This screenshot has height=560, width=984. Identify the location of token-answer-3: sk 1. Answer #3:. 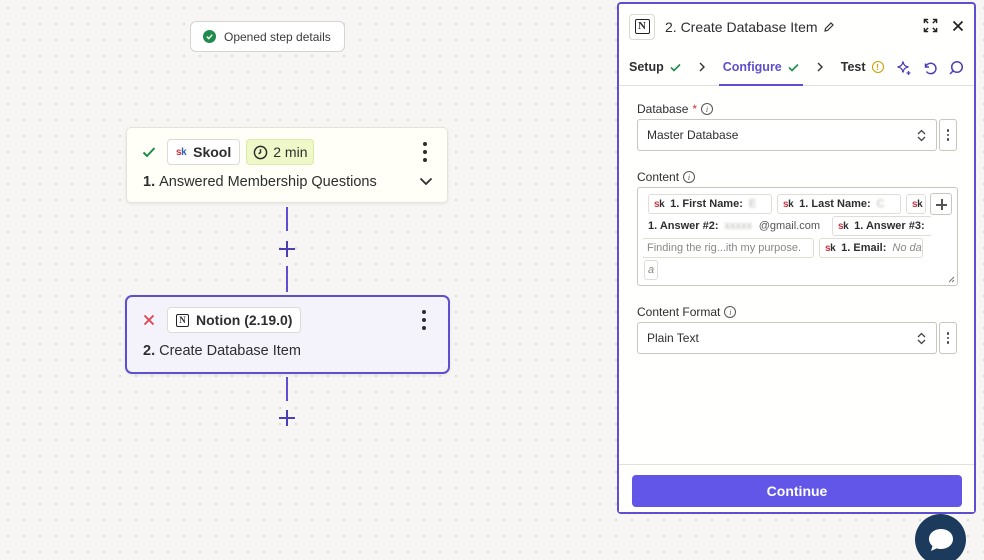
(882, 226).